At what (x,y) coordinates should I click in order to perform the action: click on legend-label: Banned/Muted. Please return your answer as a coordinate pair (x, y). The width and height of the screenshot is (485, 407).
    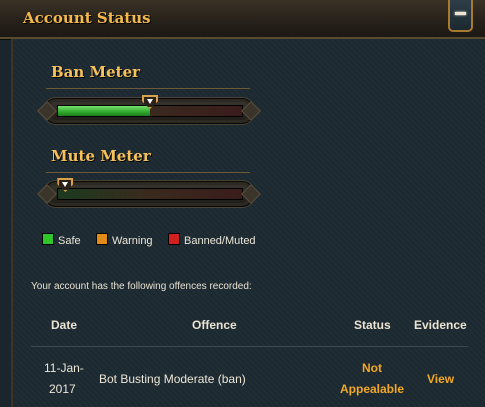
    Looking at the image, I should click on (220, 241).